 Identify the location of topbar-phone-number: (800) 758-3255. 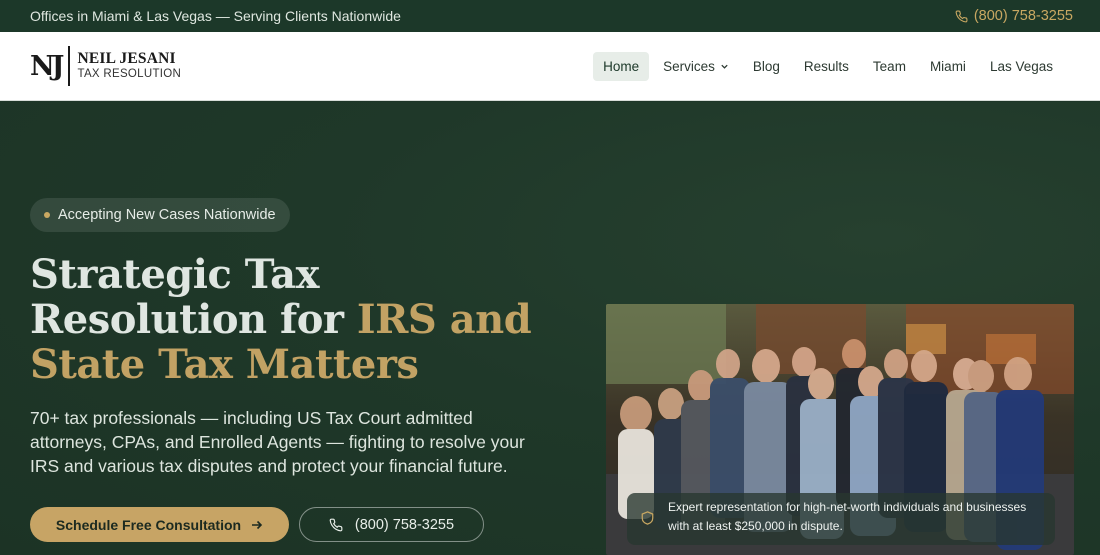
(1023, 16).